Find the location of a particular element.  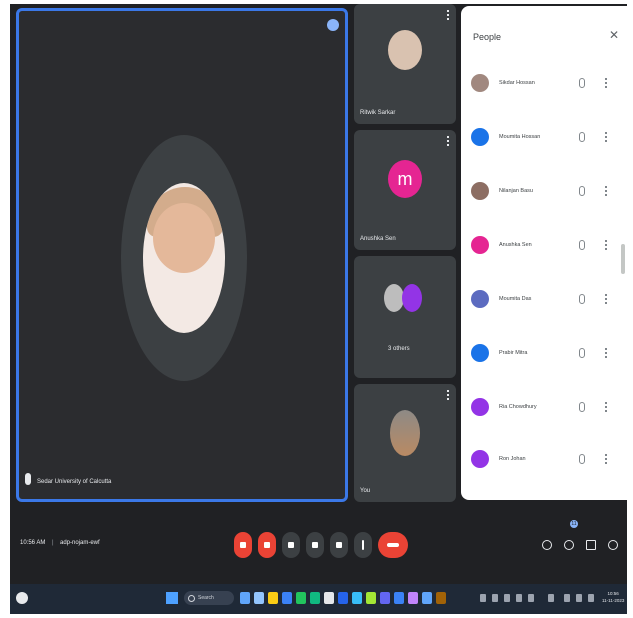

chat-icon is located at coordinates (591, 545).